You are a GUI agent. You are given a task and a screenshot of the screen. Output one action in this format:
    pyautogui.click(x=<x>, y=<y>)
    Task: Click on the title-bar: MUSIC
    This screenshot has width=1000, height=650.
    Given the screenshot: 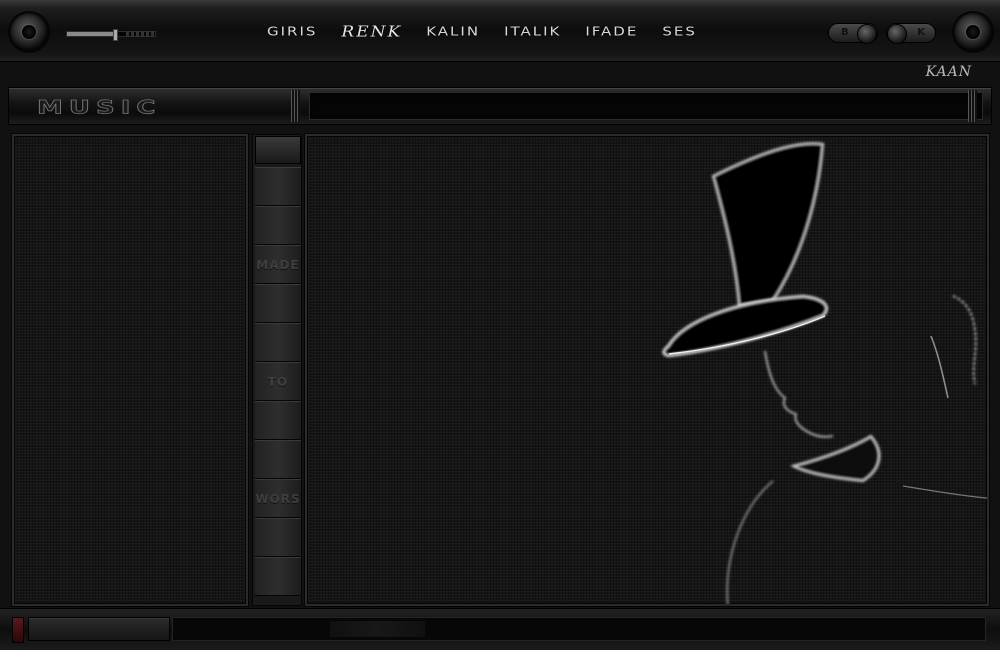 What is the action you would take?
    pyautogui.click(x=500, y=106)
    